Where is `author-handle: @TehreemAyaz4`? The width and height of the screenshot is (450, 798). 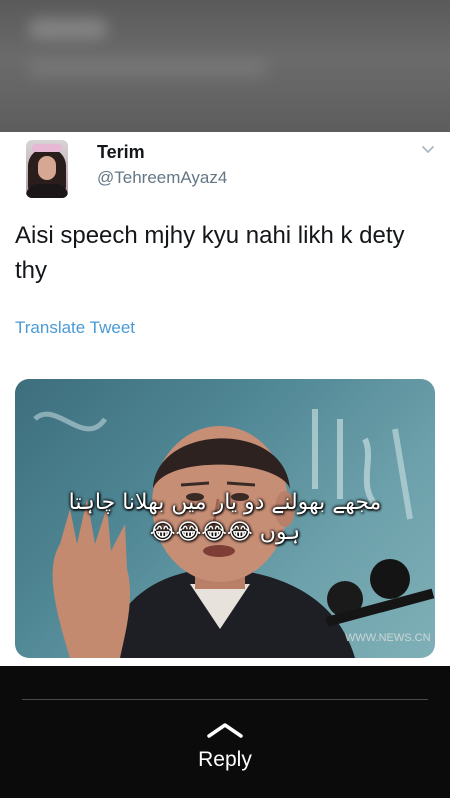
author-handle: @TehreemAyaz4 is located at coordinates (162, 178).